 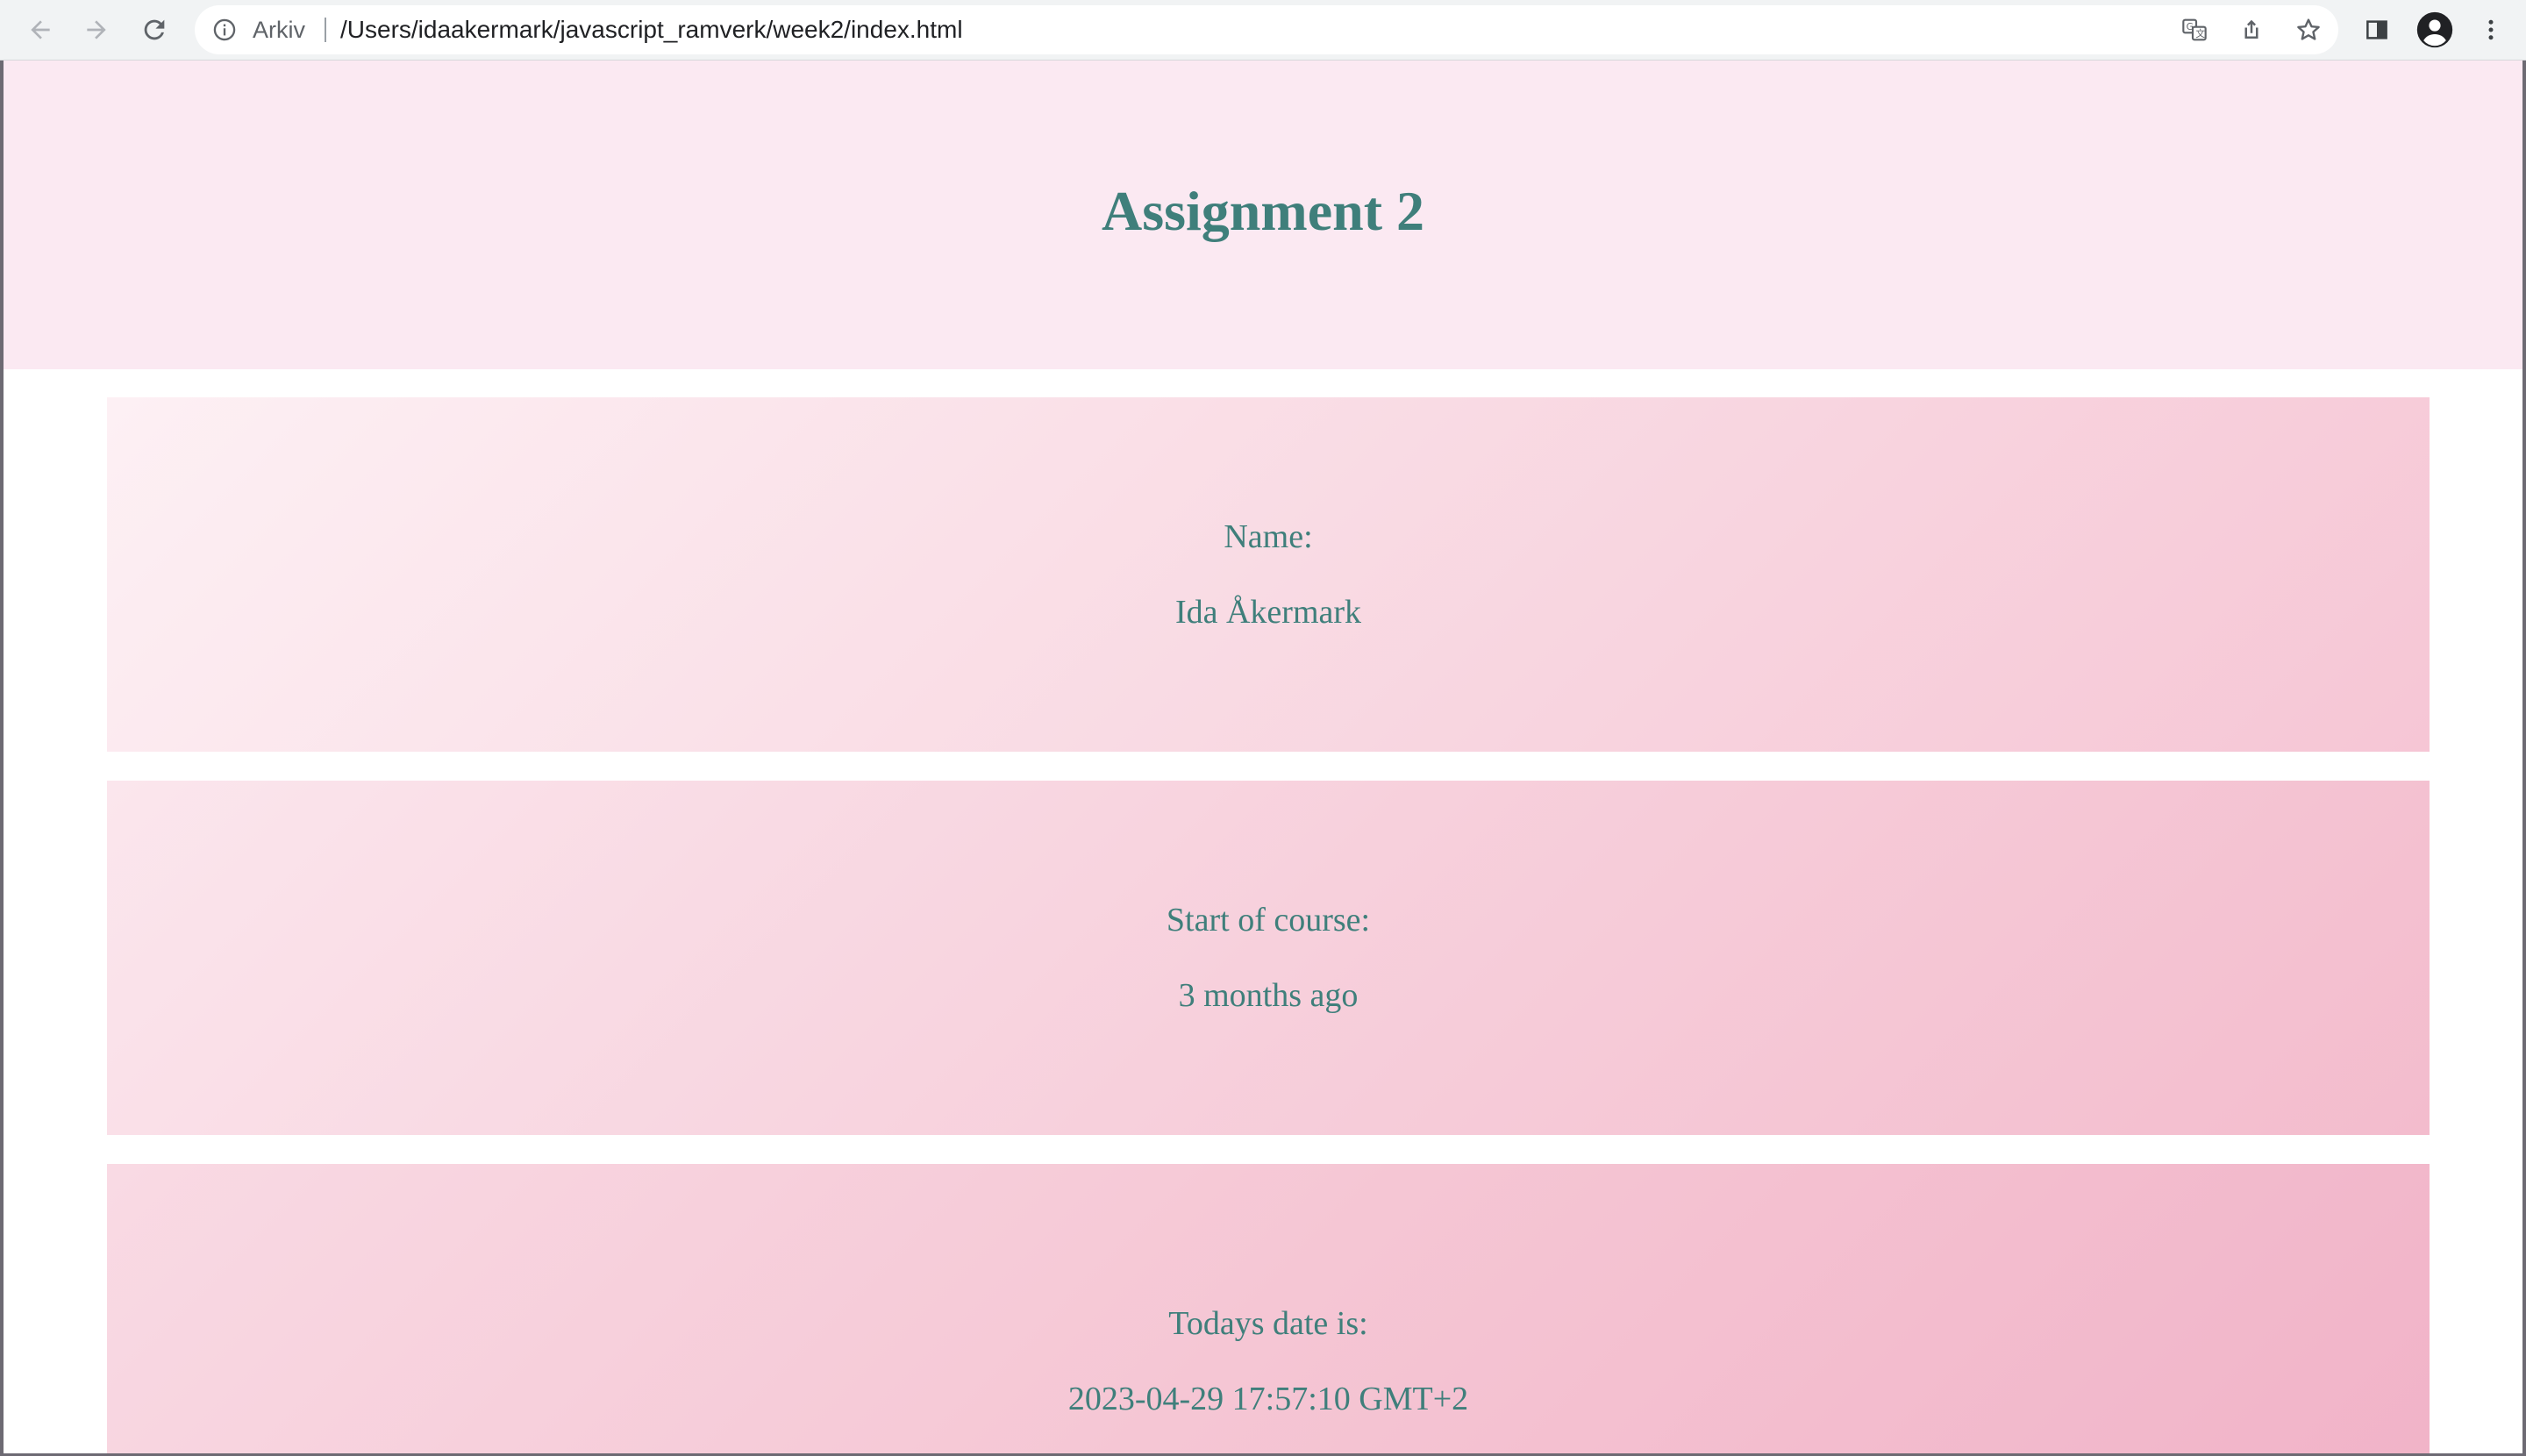 What do you see at coordinates (1268, 1399) in the screenshot?
I see `today-date-value: 2023-04-29 17:57:10 GMT+2` at bounding box center [1268, 1399].